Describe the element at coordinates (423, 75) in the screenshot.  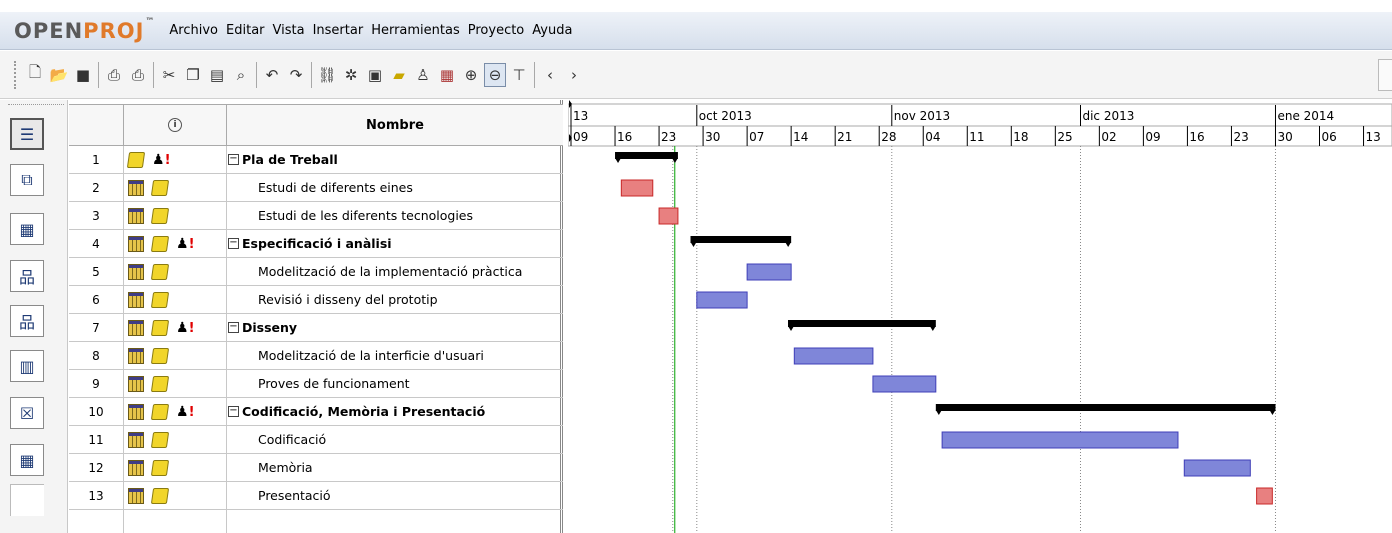
I see `resource-icon: ♙` at that location.